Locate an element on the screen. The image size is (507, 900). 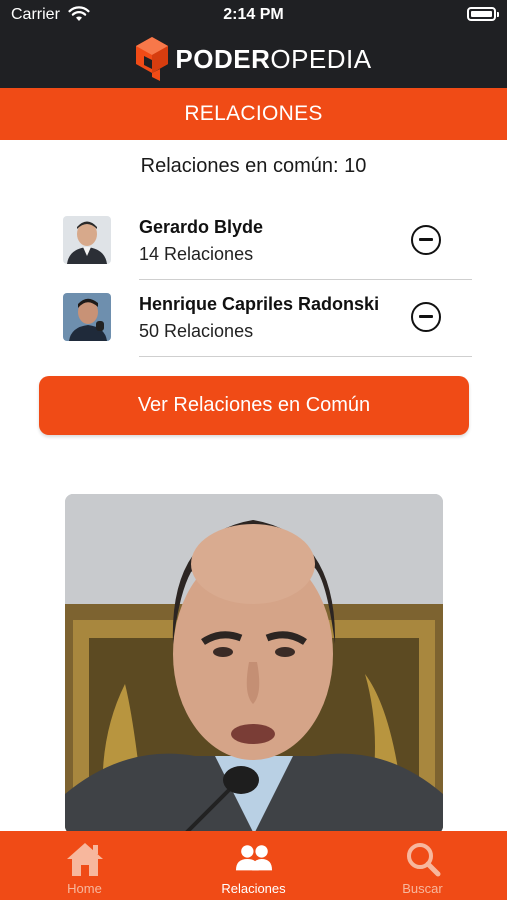
status-bar: Carrier 2:14 PM is located at coordinates (253, 16).